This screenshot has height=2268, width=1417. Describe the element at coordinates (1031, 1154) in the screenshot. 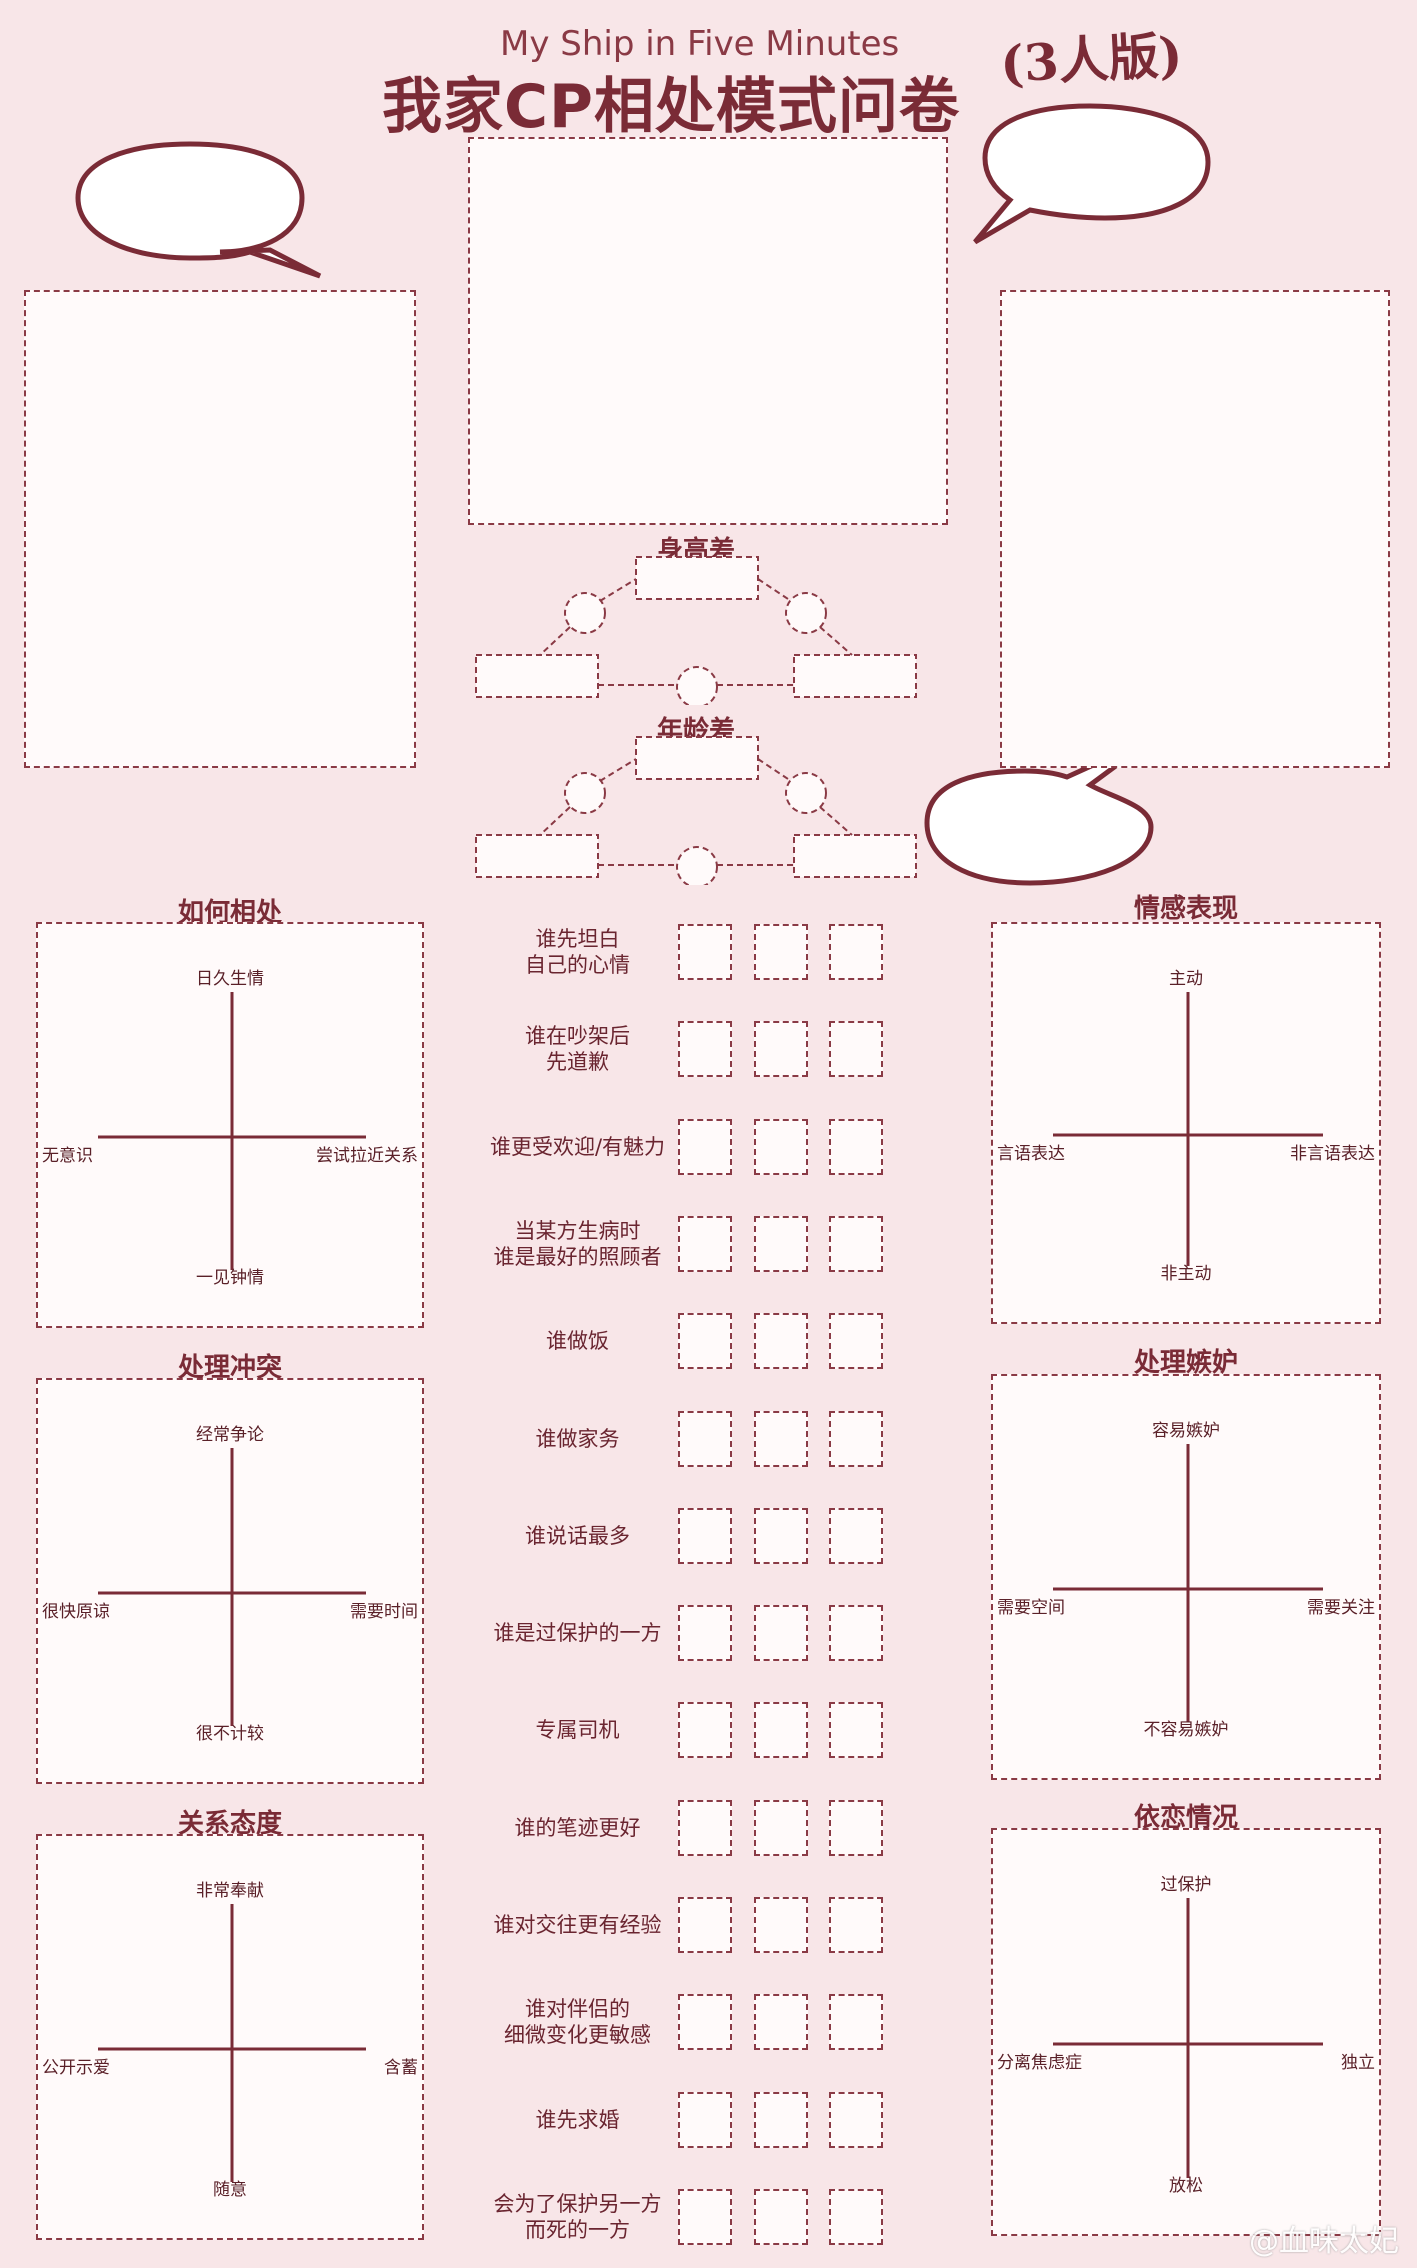

I see `axis-label-left: 言语表达` at that location.